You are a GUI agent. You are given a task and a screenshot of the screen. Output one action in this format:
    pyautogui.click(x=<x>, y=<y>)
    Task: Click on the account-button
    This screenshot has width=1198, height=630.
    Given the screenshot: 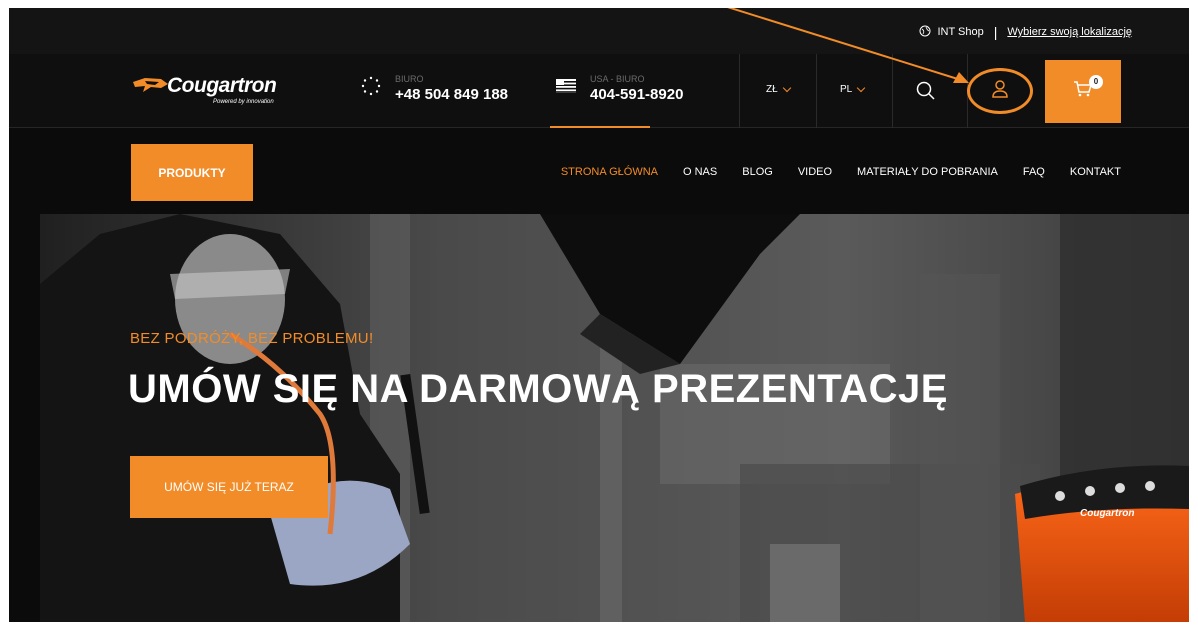 What is the action you would take?
    pyautogui.click(x=1000, y=91)
    